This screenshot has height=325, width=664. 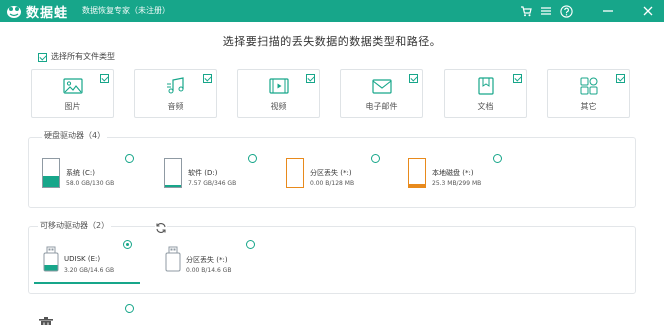 What do you see at coordinates (127, 244) in the screenshot?
I see `drive-radio-selected` at bounding box center [127, 244].